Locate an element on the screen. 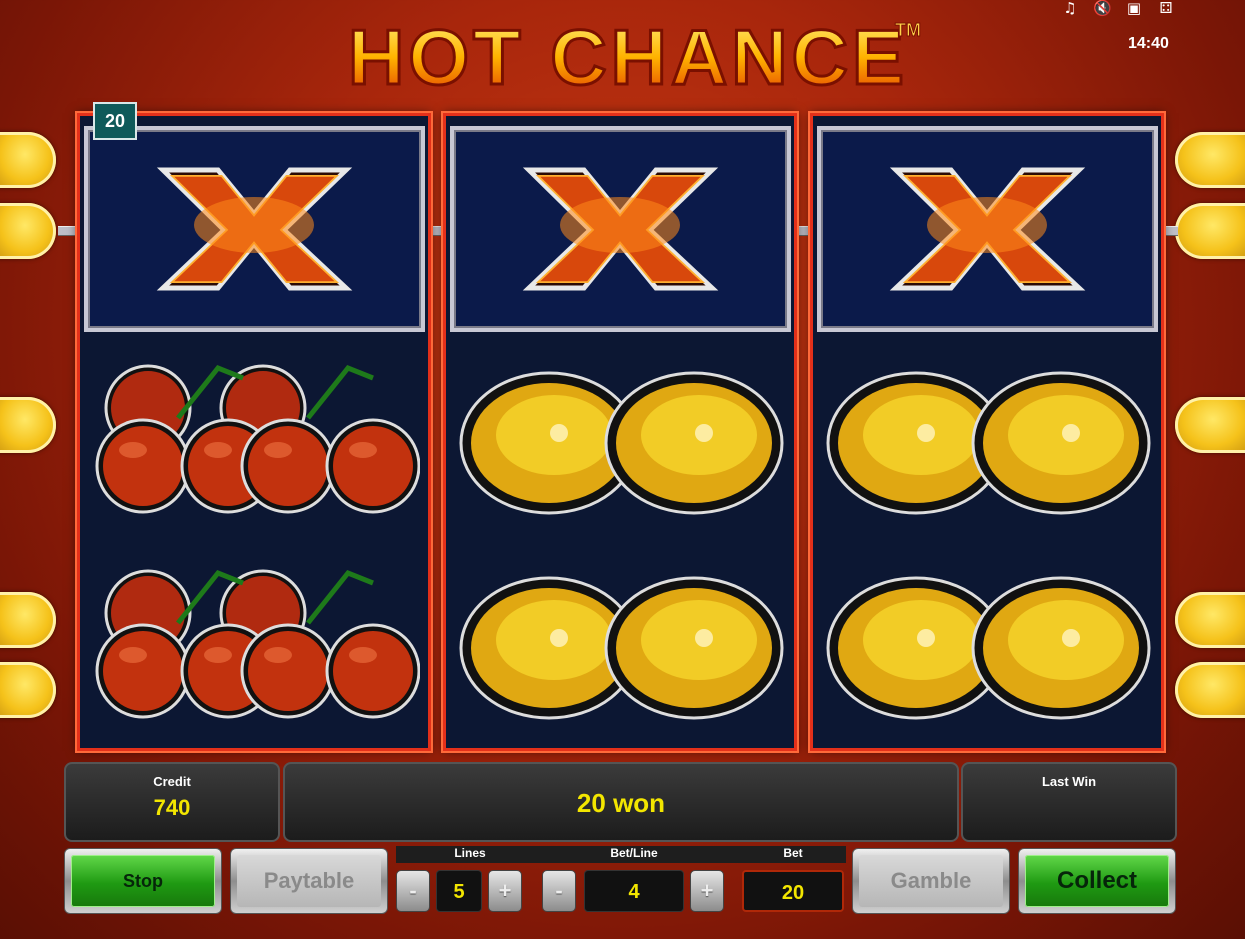 This screenshot has width=1245, height=939. last-win-label: Last Win is located at coordinates (1069, 781).